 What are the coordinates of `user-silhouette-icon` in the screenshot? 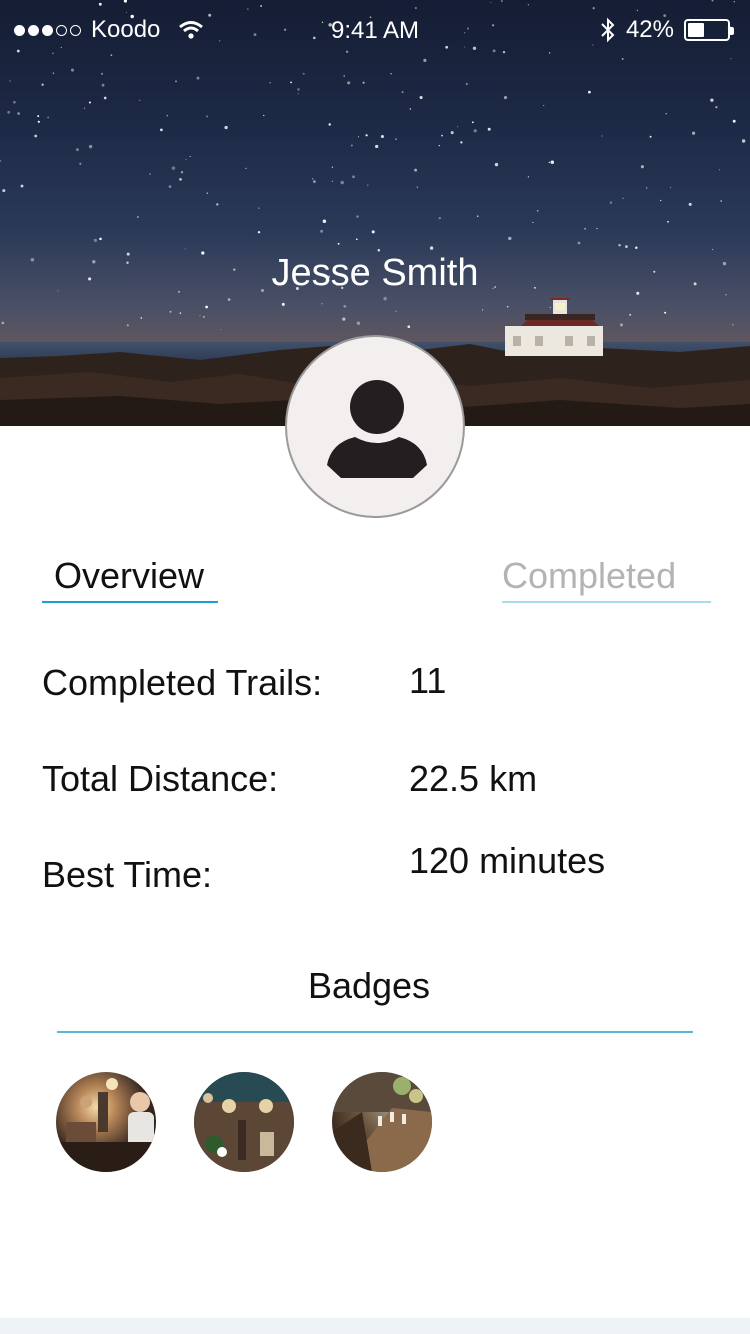 It's located at (377, 429).